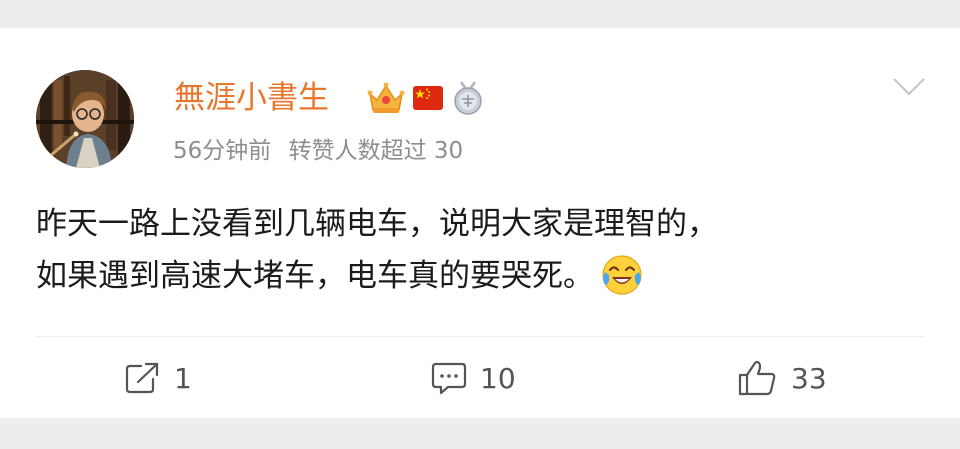 This screenshot has height=449, width=960. What do you see at coordinates (386, 98) in the screenshot?
I see `crown-badge-icon` at bounding box center [386, 98].